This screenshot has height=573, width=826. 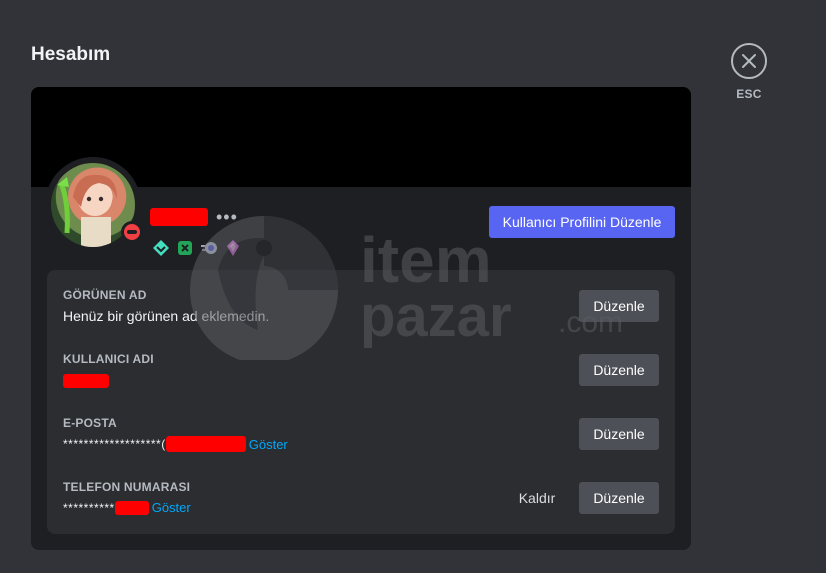 What do you see at coordinates (114, 444) in the screenshot?
I see `email-masked: *******************(` at bounding box center [114, 444].